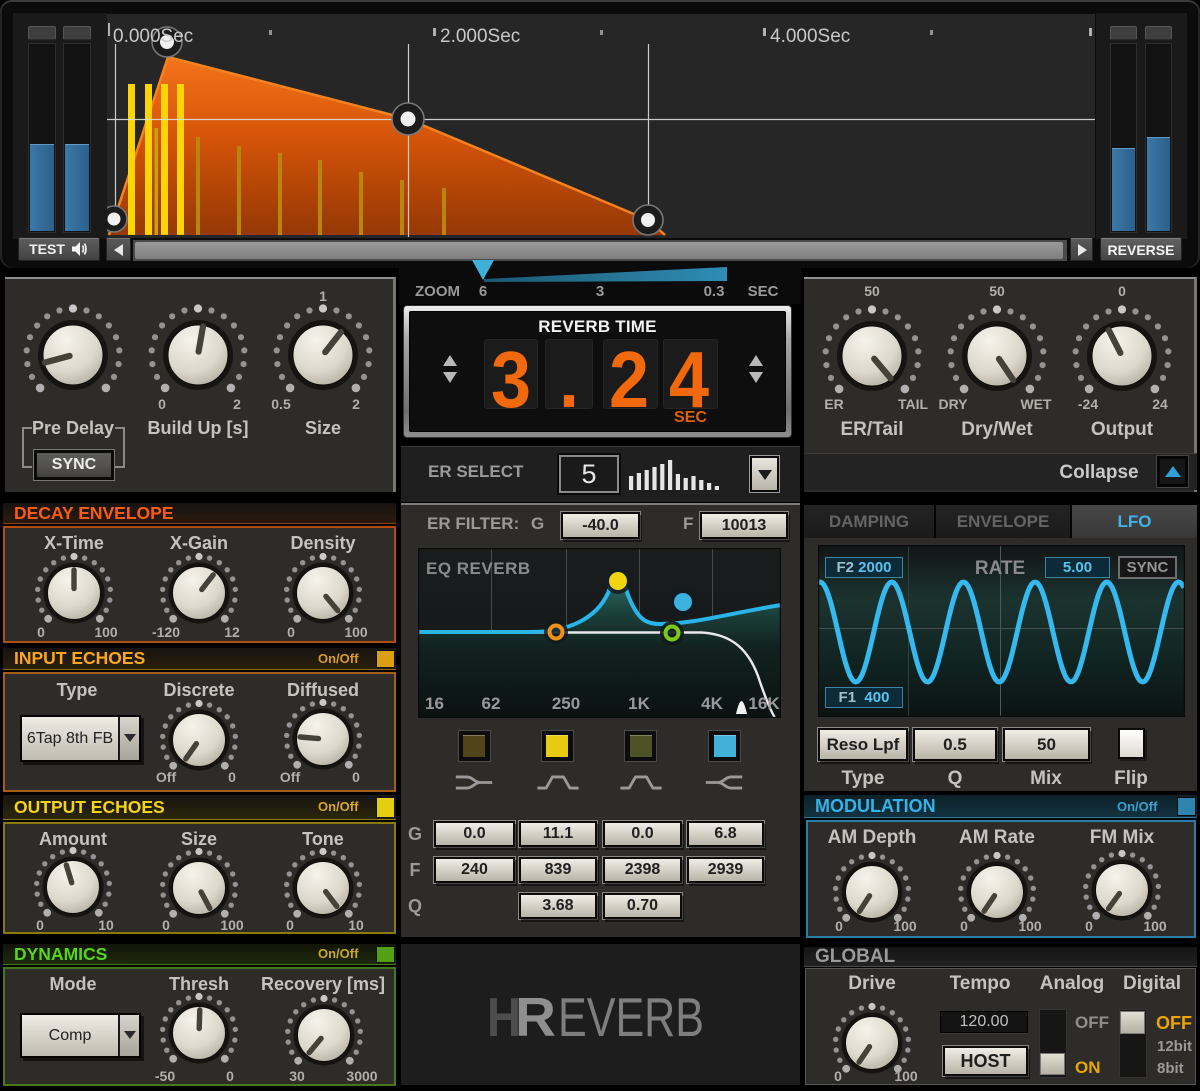 Image resolution: width=1200 pixels, height=1091 pixels. Describe the element at coordinates (153, 36) in the screenshot. I see `svg-text: 0.000Sec` at that location.